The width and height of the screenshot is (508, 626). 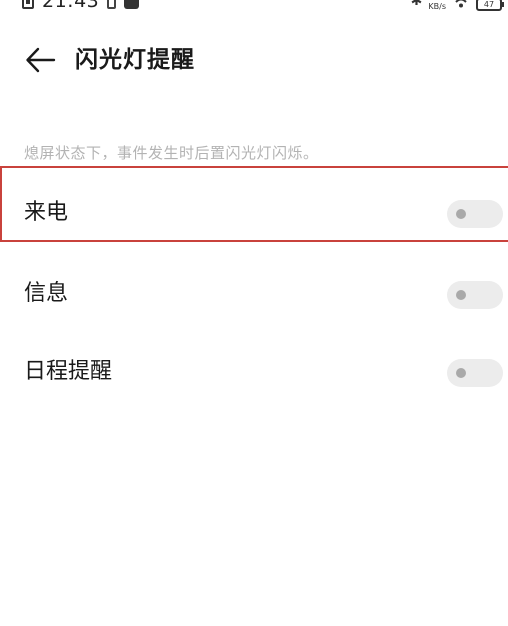 I want to click on app-notification-icon, so click(x=132, y=4).